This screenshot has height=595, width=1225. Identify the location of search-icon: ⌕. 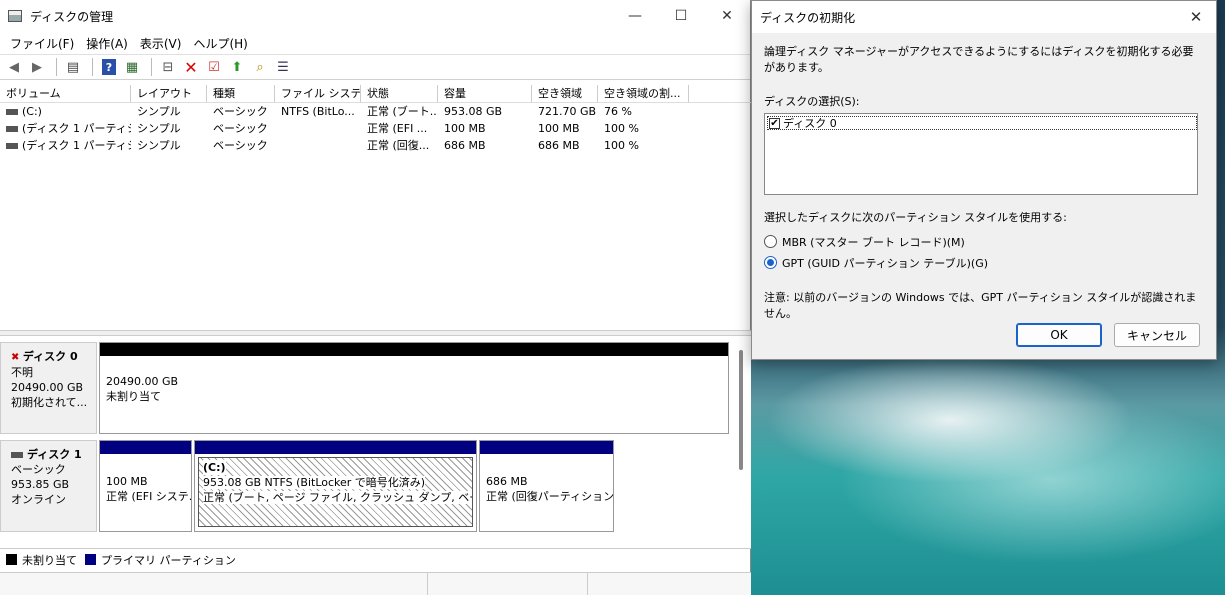
(260, 67).